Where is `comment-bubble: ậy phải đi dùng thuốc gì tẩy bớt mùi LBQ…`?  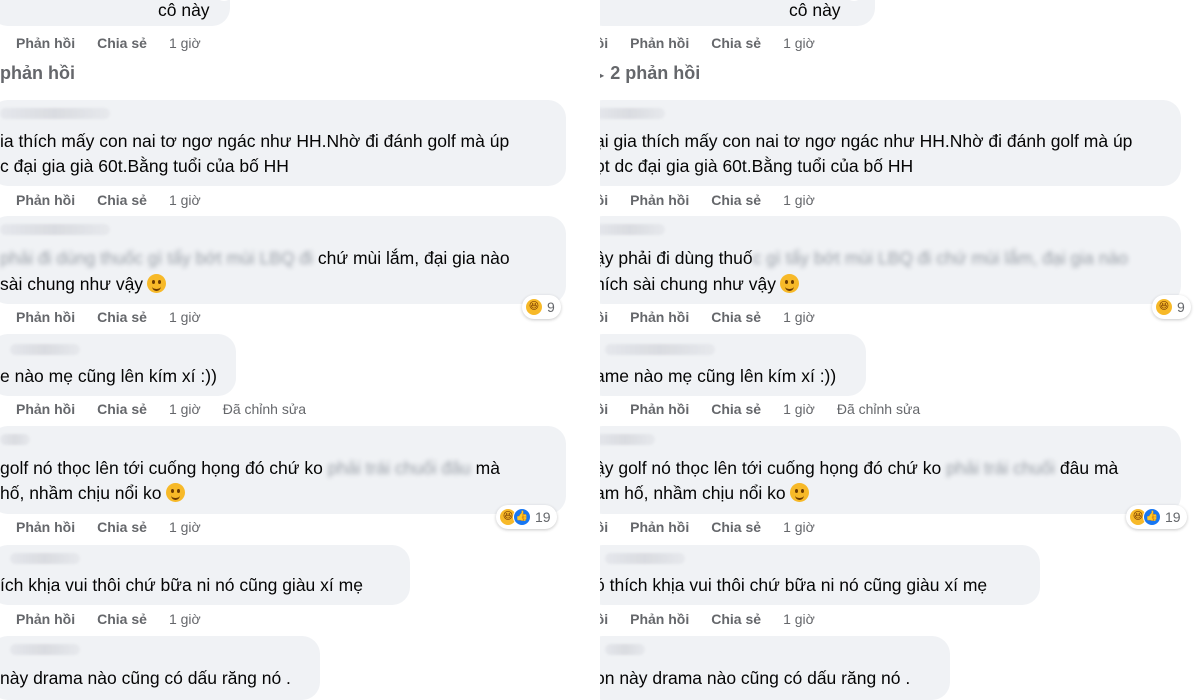 comment-bubble: ậy phải đi dùng thuốc gì tẩy bớt mùi LBQ… is located at coordinates (890, 260).